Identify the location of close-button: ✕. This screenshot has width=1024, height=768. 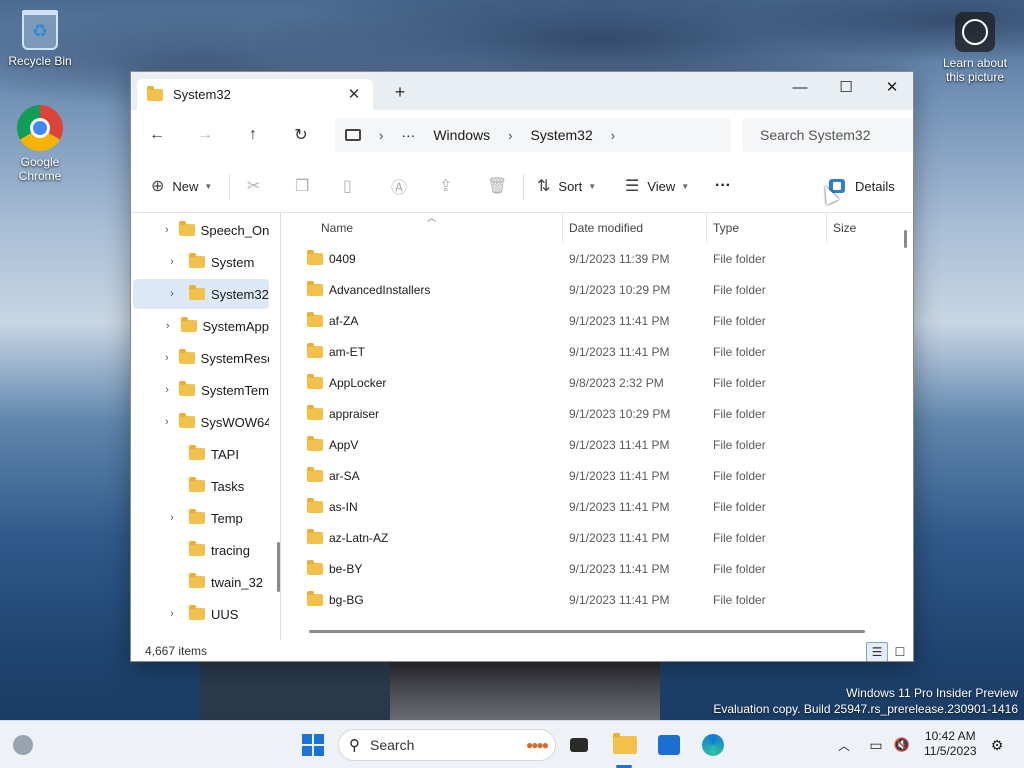
(891, 87).